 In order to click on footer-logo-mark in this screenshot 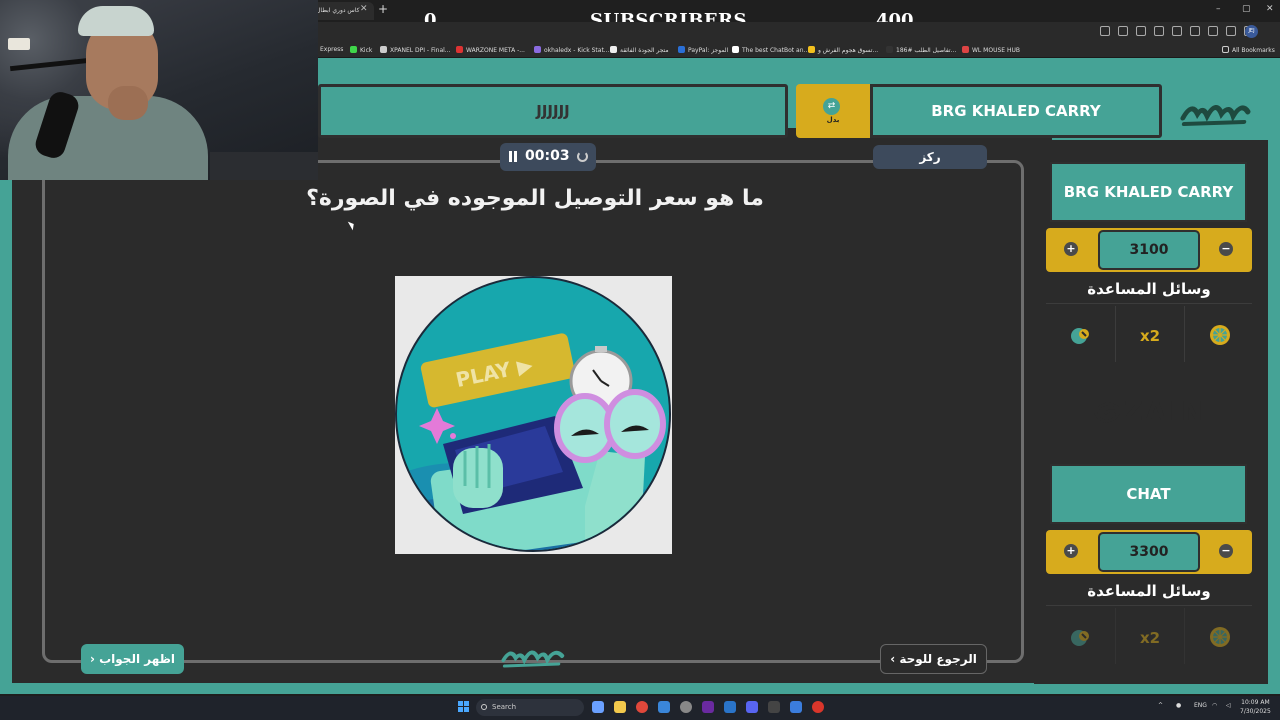, I will do `click(533, 659)`.